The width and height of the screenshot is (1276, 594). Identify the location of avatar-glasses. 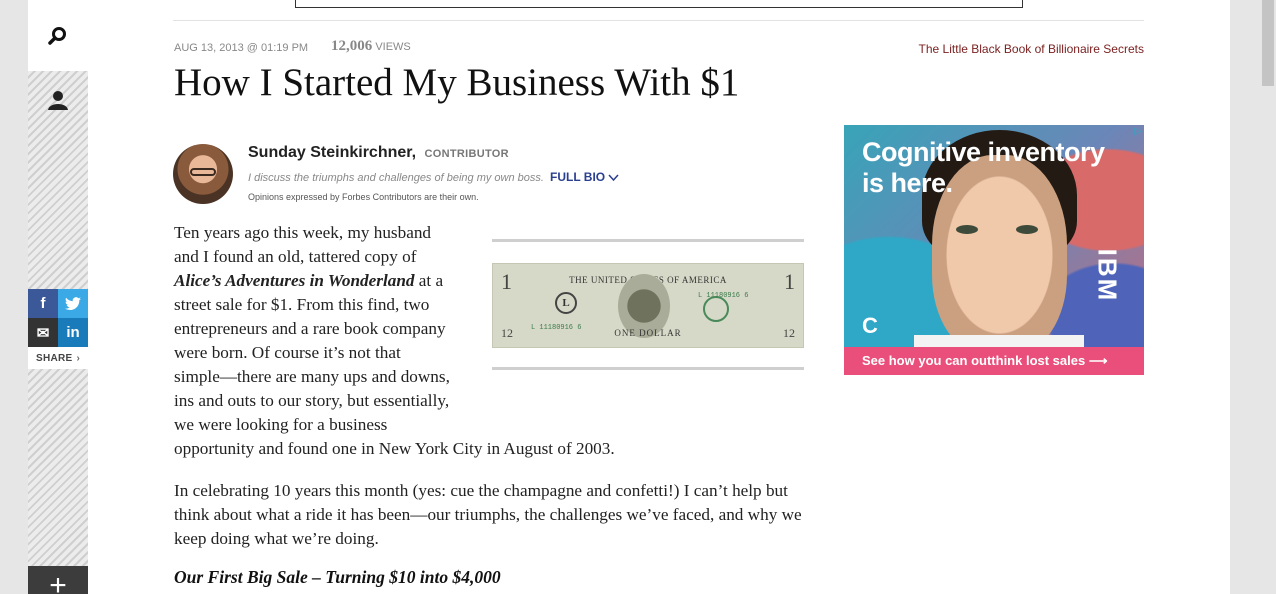
(203, 172).